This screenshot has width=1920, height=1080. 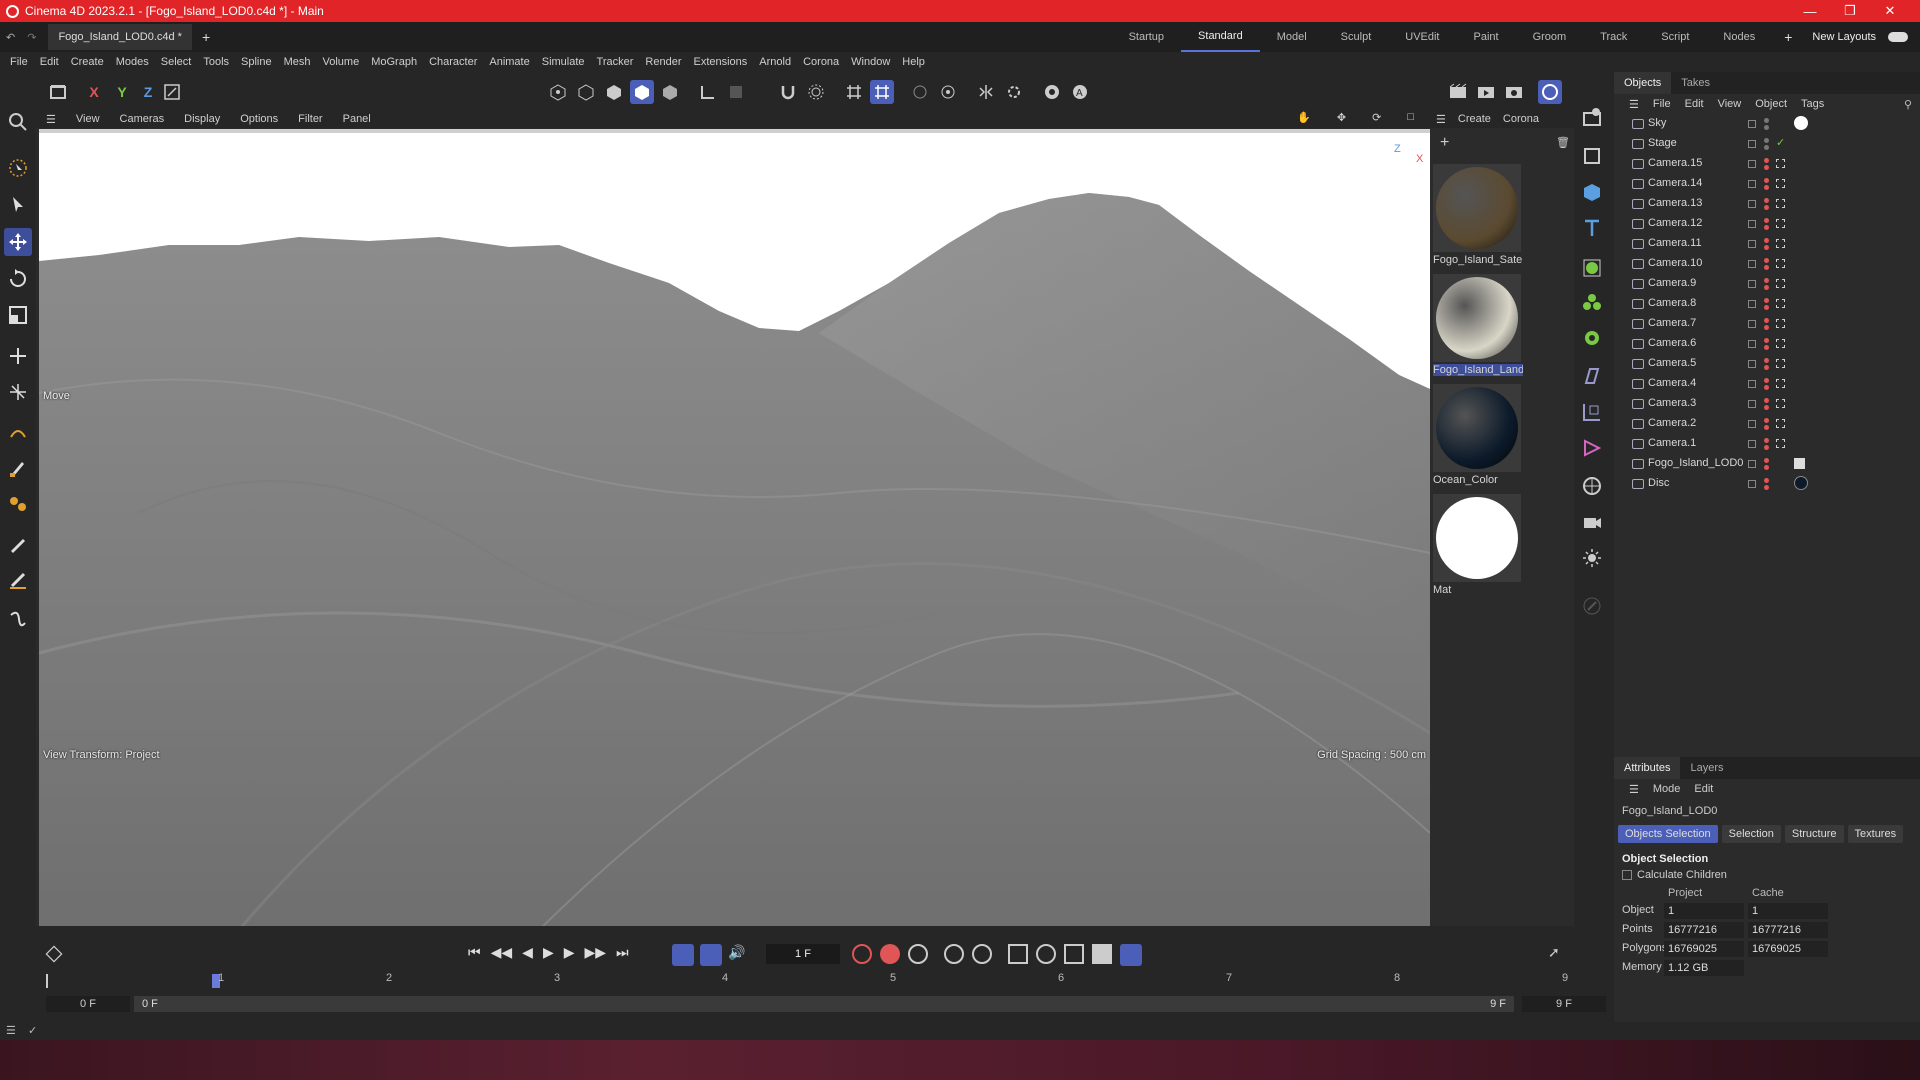 I want to click on delete-material-icon: 🗑, so click(x=1563, y=142).